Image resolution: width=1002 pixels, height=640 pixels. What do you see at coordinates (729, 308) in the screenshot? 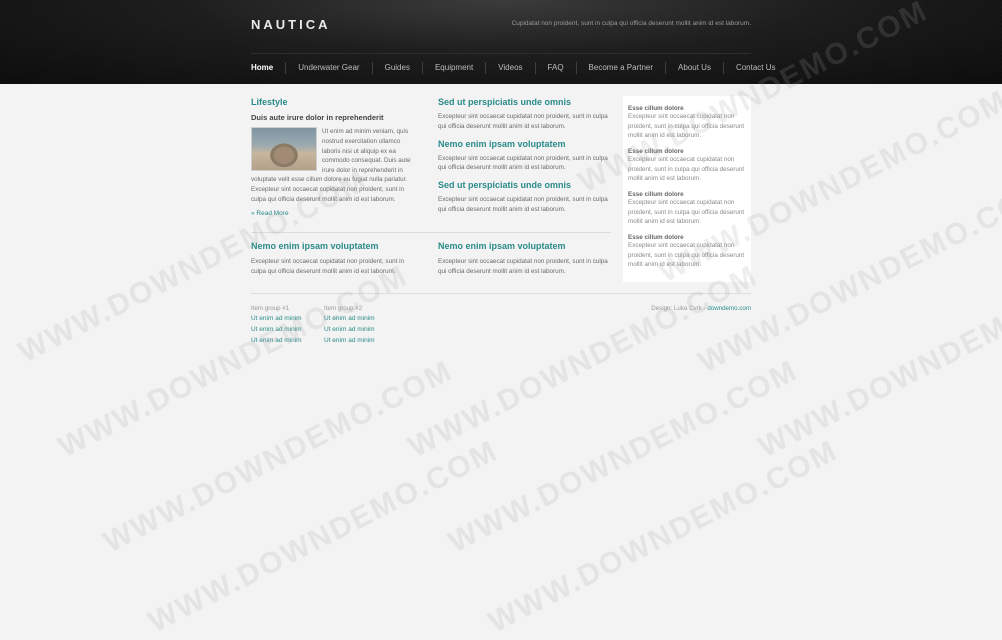
I see `credit-link: downdemo.com` at bounding box center [729, 308].